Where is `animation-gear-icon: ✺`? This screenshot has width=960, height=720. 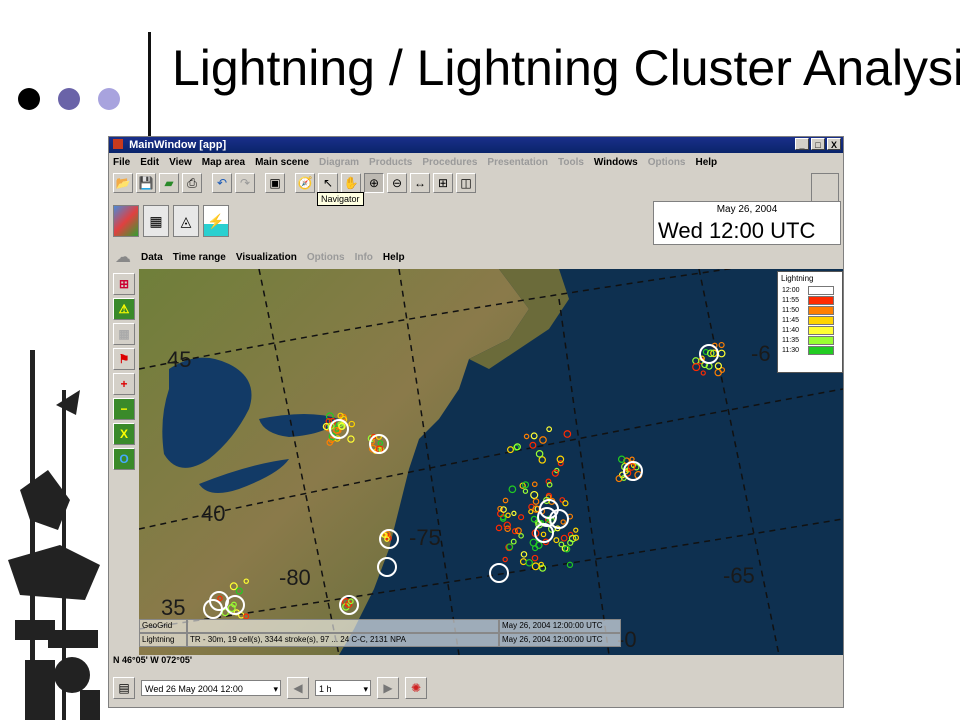 animation-gear-icon: ✺ is located at coordinates (416, 688).